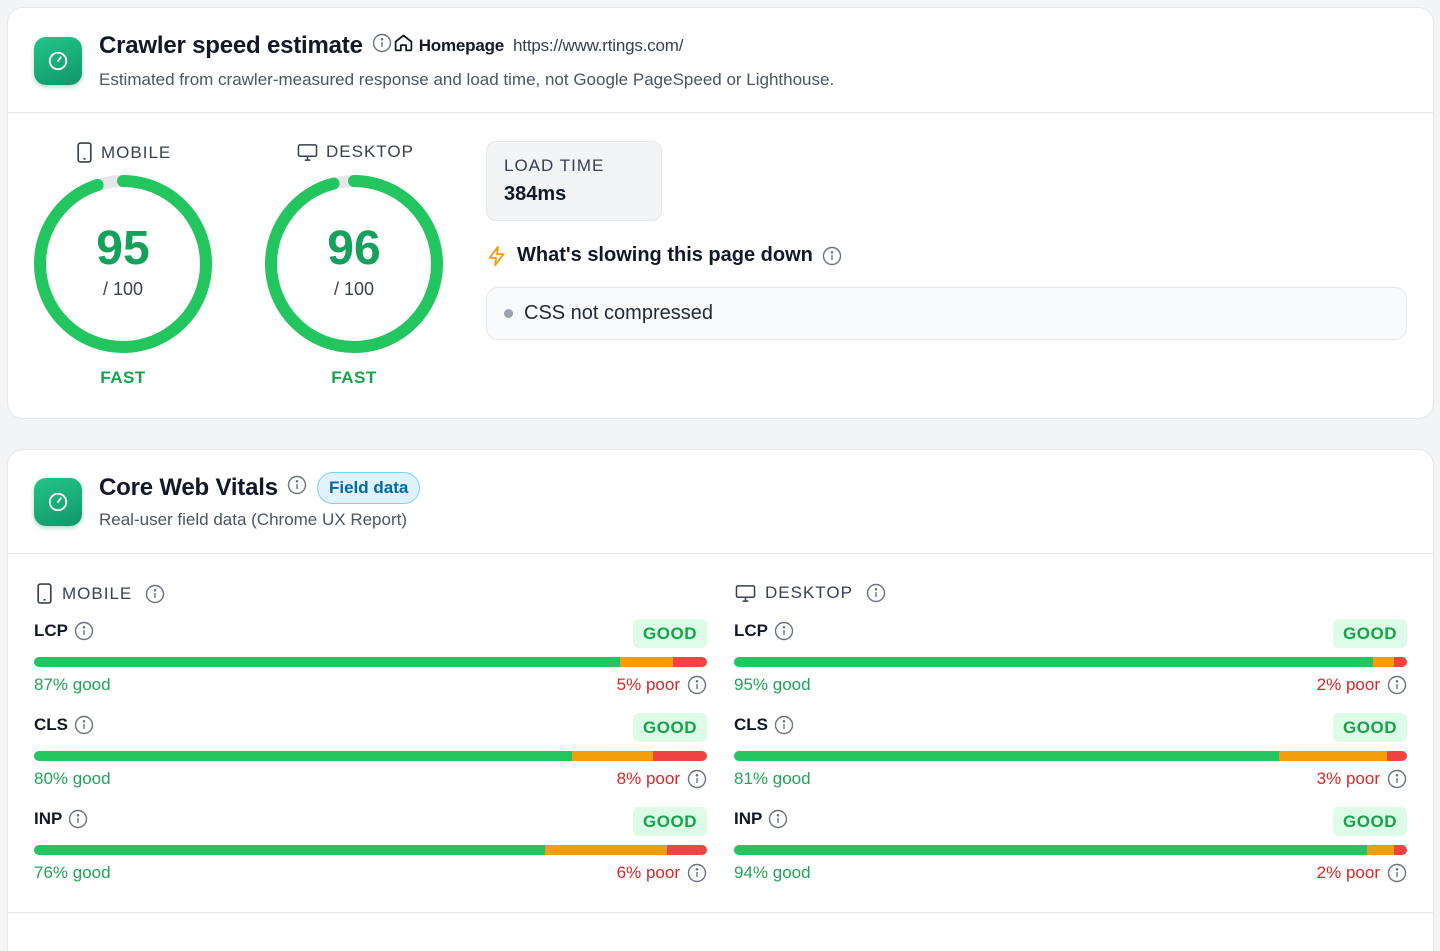 This screenshot has width=1440, height=951. What do you see at coordinates (751, 724) in the screenshot?
I see `metric-name: CLS` at bounding box center [751, 724].